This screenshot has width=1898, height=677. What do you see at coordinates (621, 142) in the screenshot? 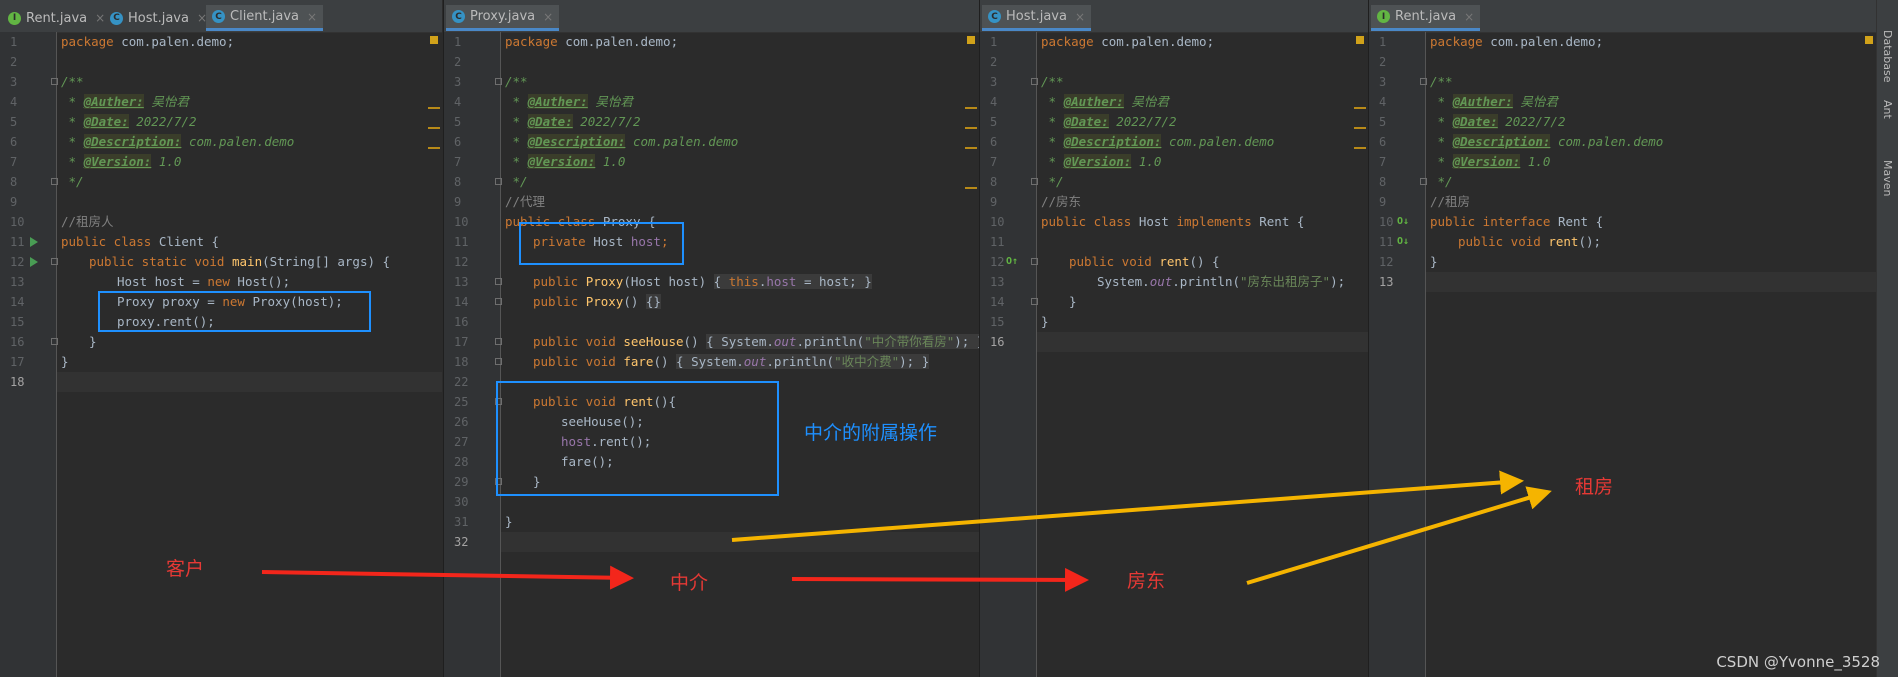
I see `code-line: * @Description: com.palen.demo` at bounding box center [621, 142].